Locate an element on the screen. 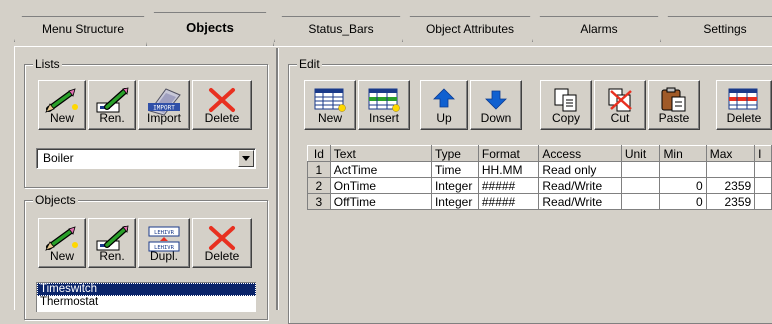  column-header-text: Text is located at coordinates (380, 153).